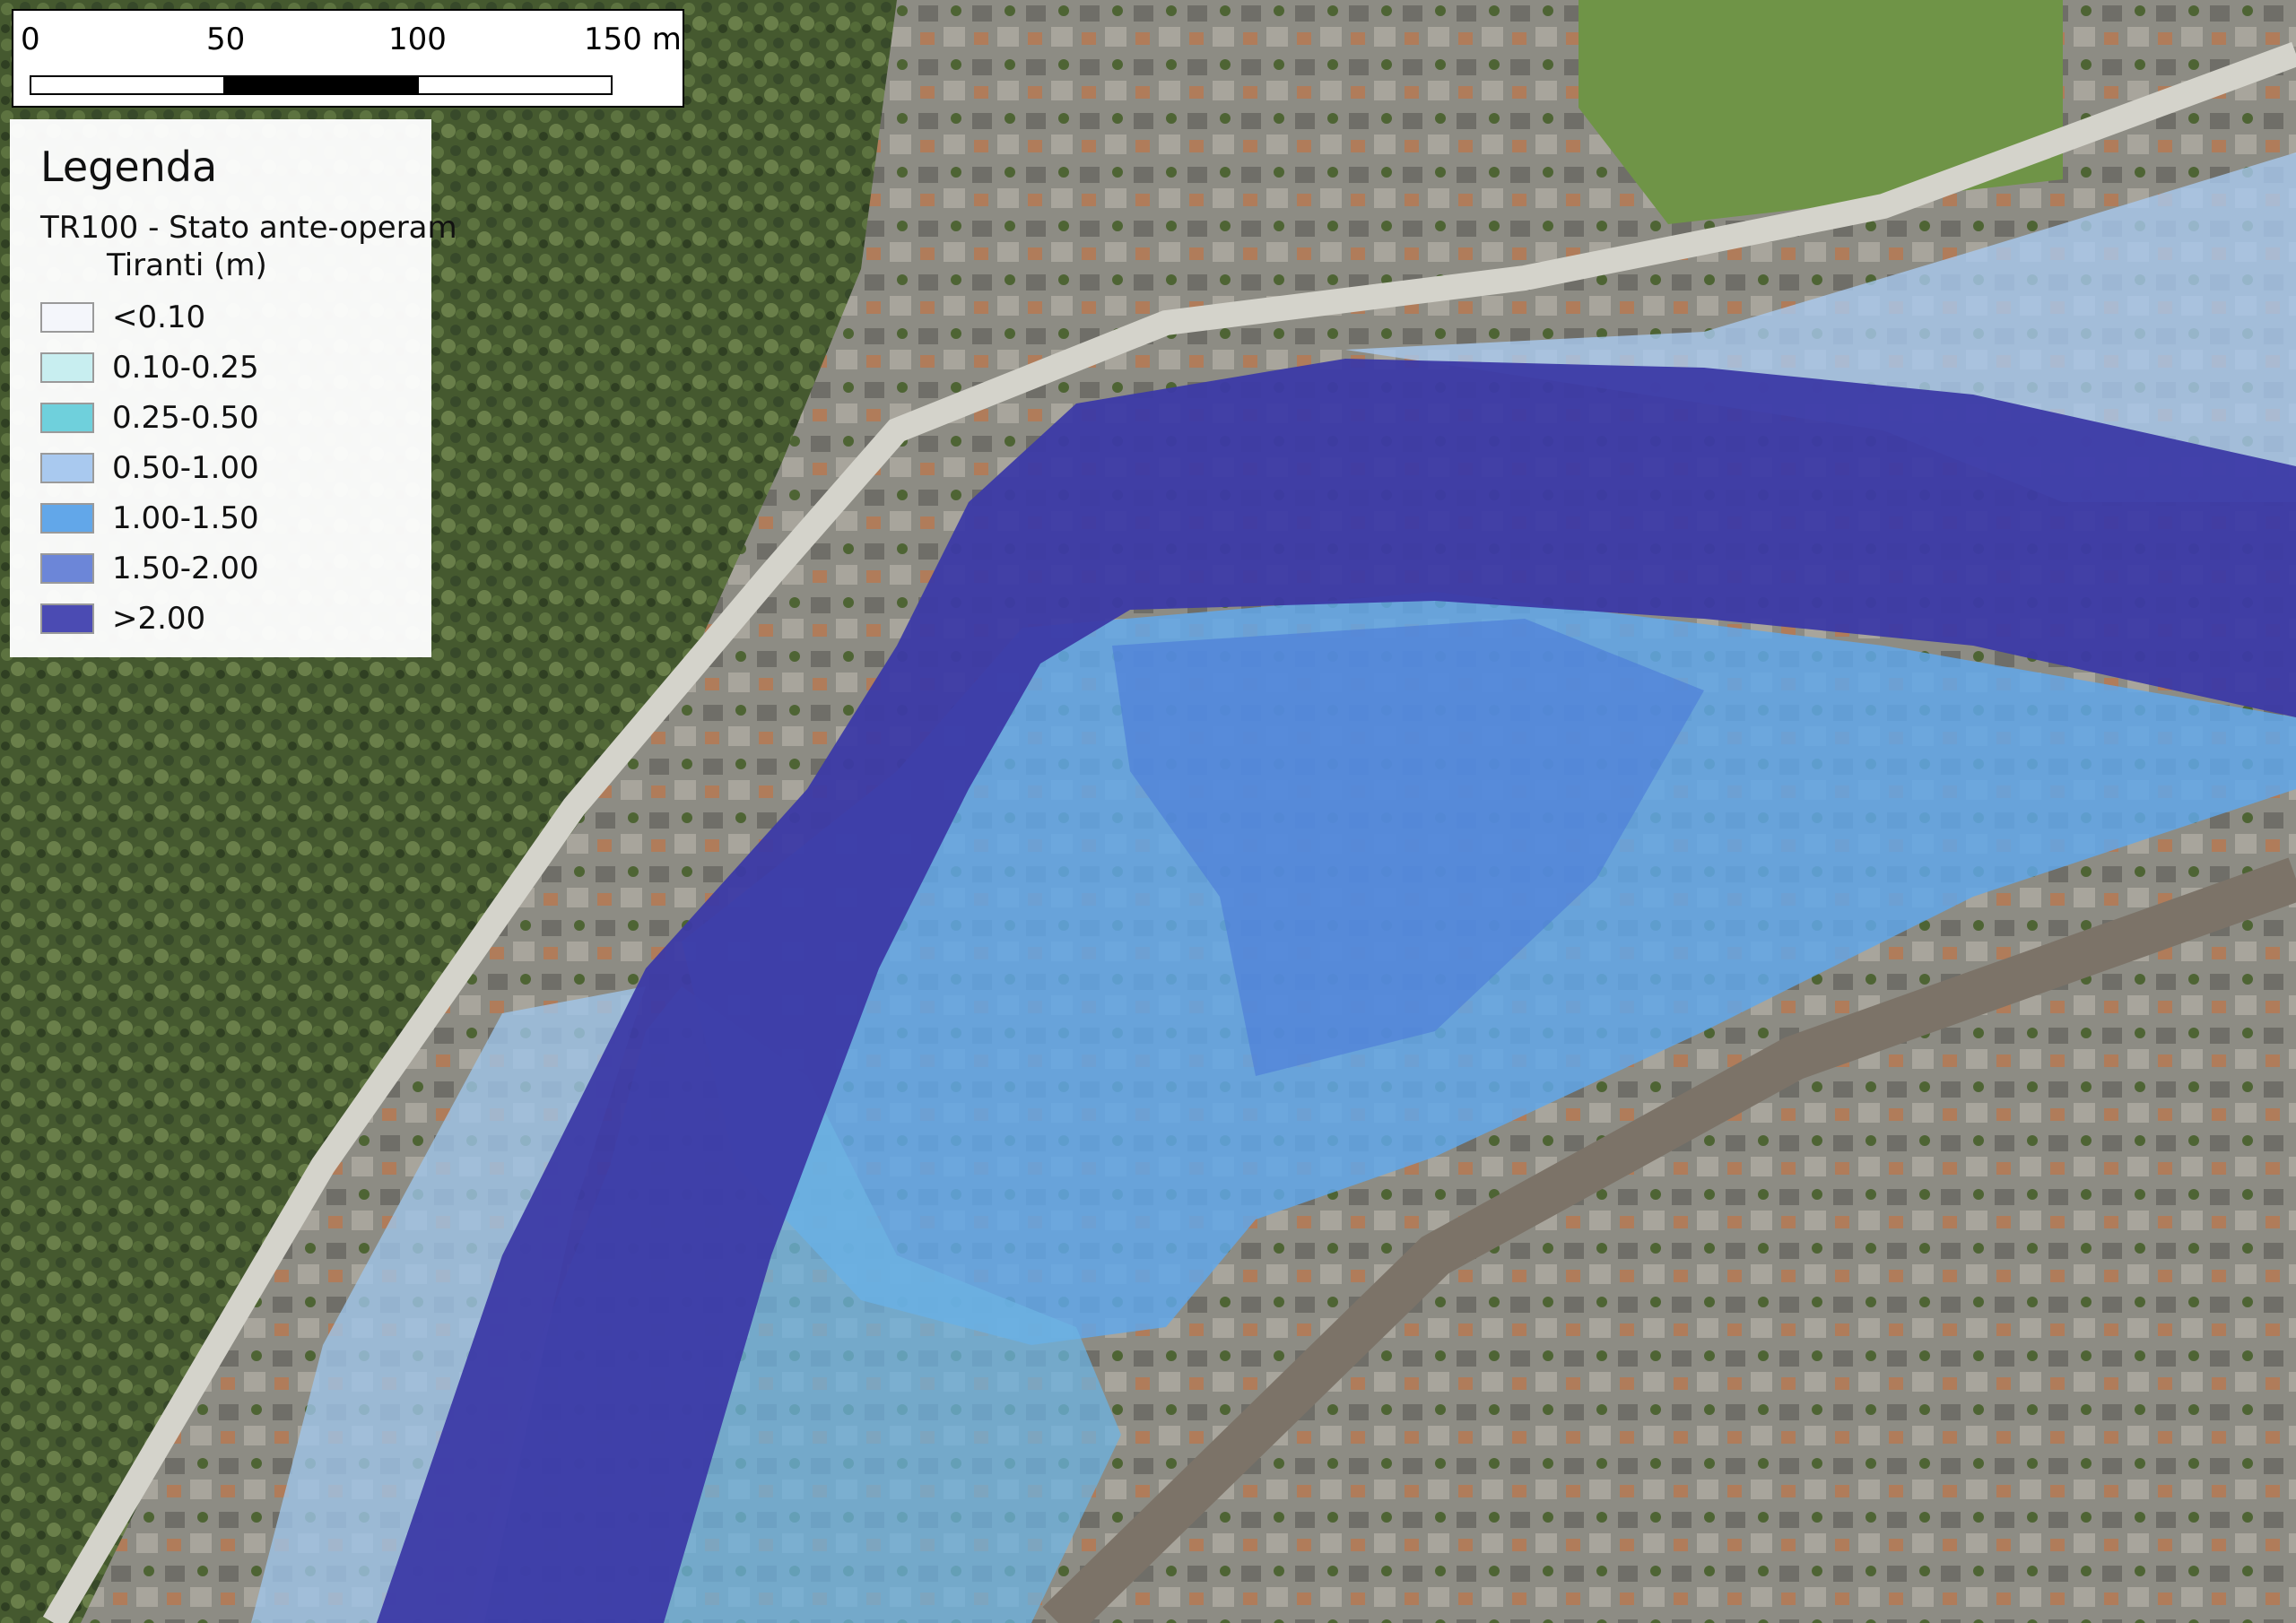 Image resolution: width=2296 pixels, height=1623 pixels. What do you see at coordinates (159, 619) in the screenshot?
I see `legend-item-label: >2.00` at bounding box center [159, 619].